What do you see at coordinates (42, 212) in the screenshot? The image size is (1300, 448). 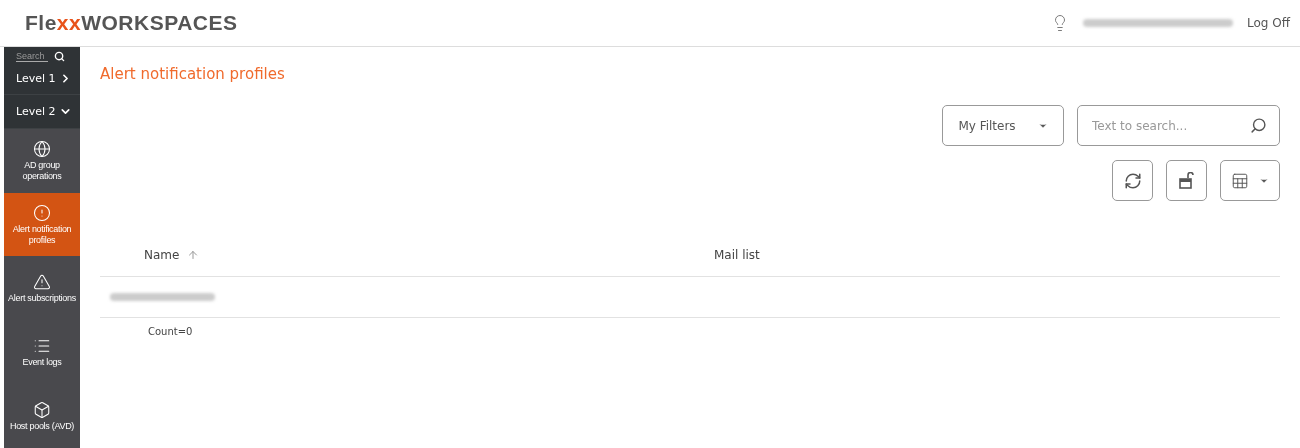 I see `exclamation-circle-icon` at bounding box center [42, 212].